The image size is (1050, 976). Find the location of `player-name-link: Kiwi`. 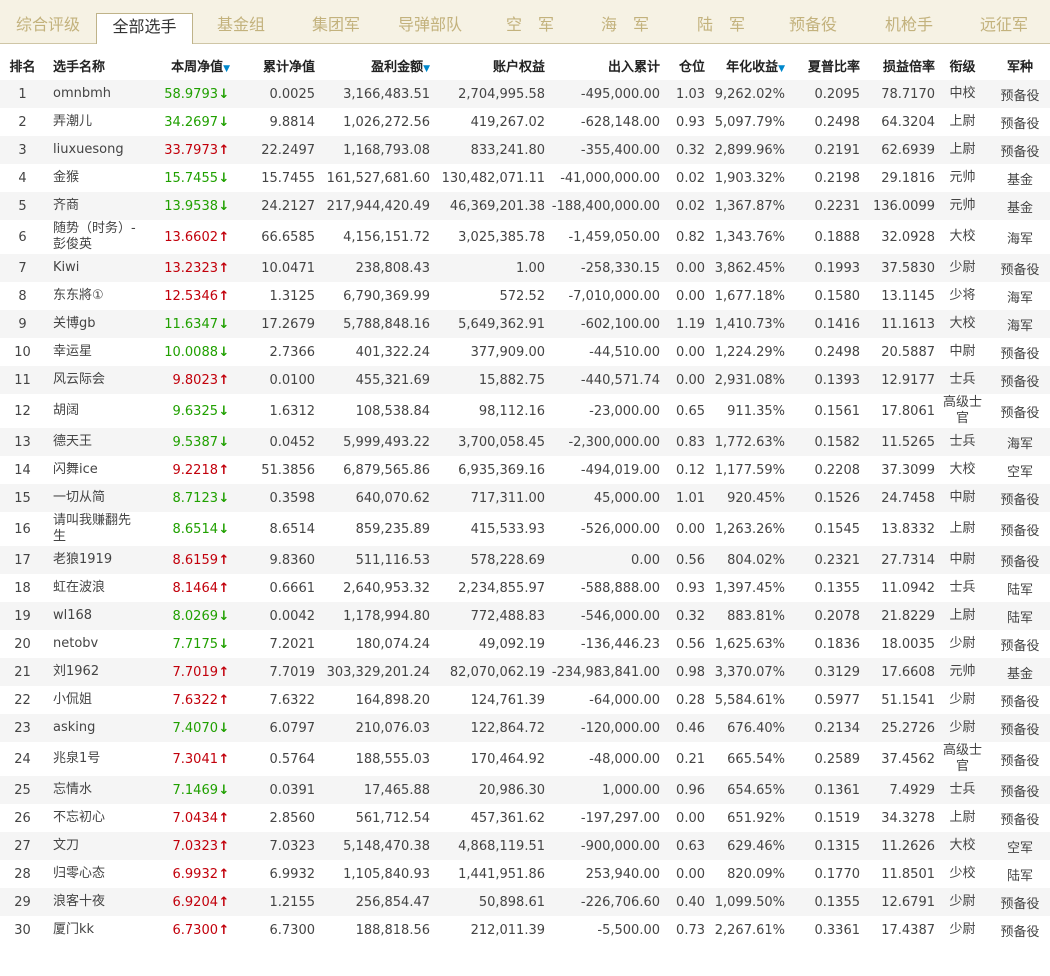

player-name-link: Kiwi is located at coordinates (95, 268).